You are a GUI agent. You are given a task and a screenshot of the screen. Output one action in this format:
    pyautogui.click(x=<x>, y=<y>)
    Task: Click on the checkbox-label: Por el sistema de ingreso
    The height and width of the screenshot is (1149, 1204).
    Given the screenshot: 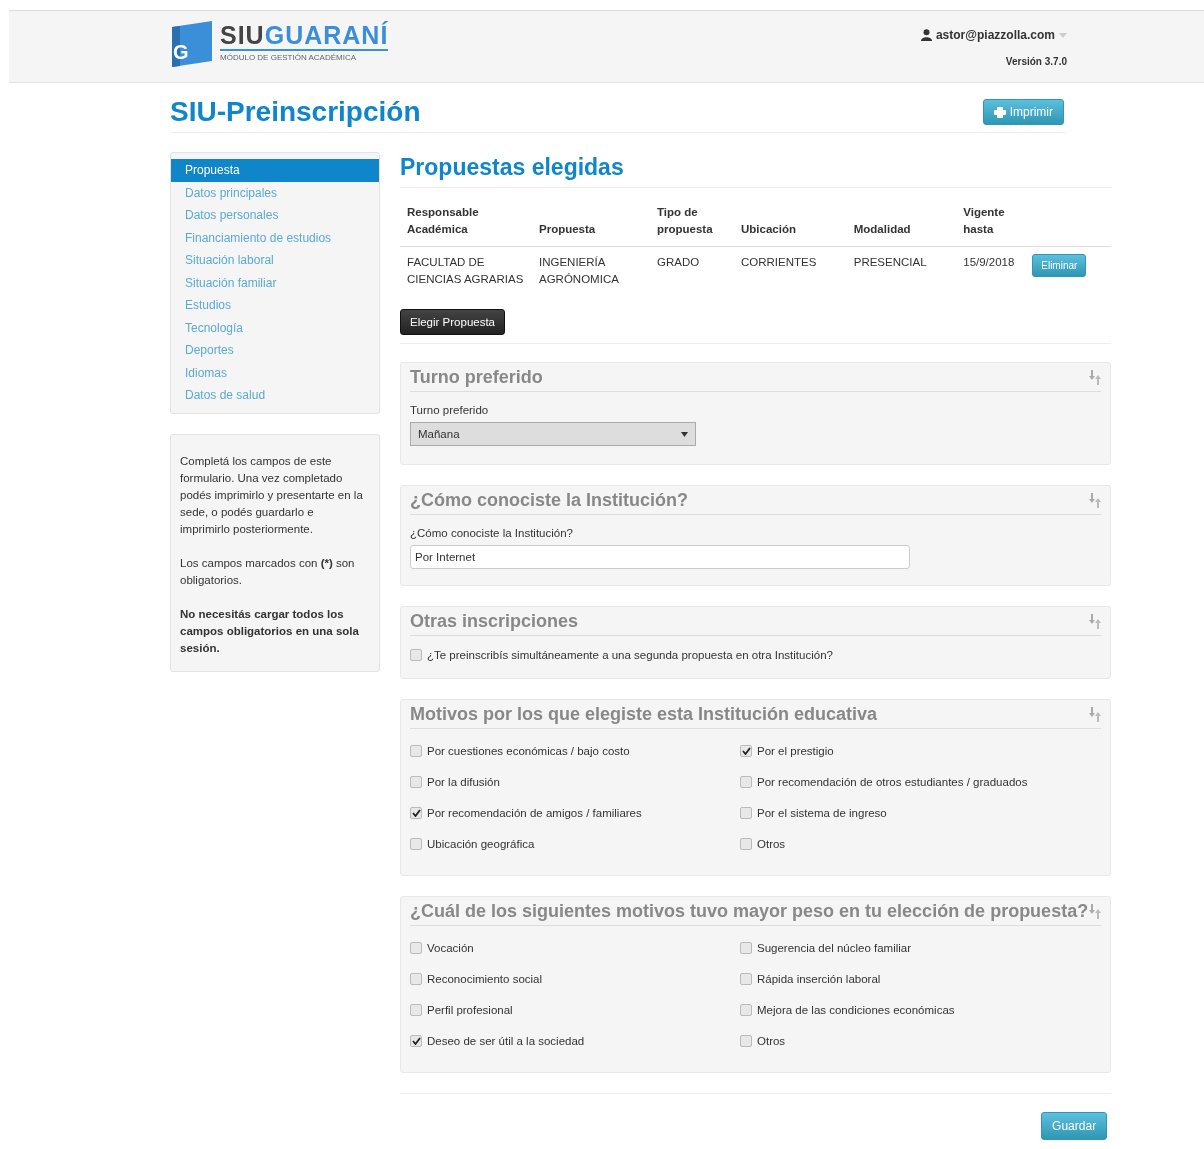 What is the action you would take?
    pyautogui.click(x=822, y=812)
    